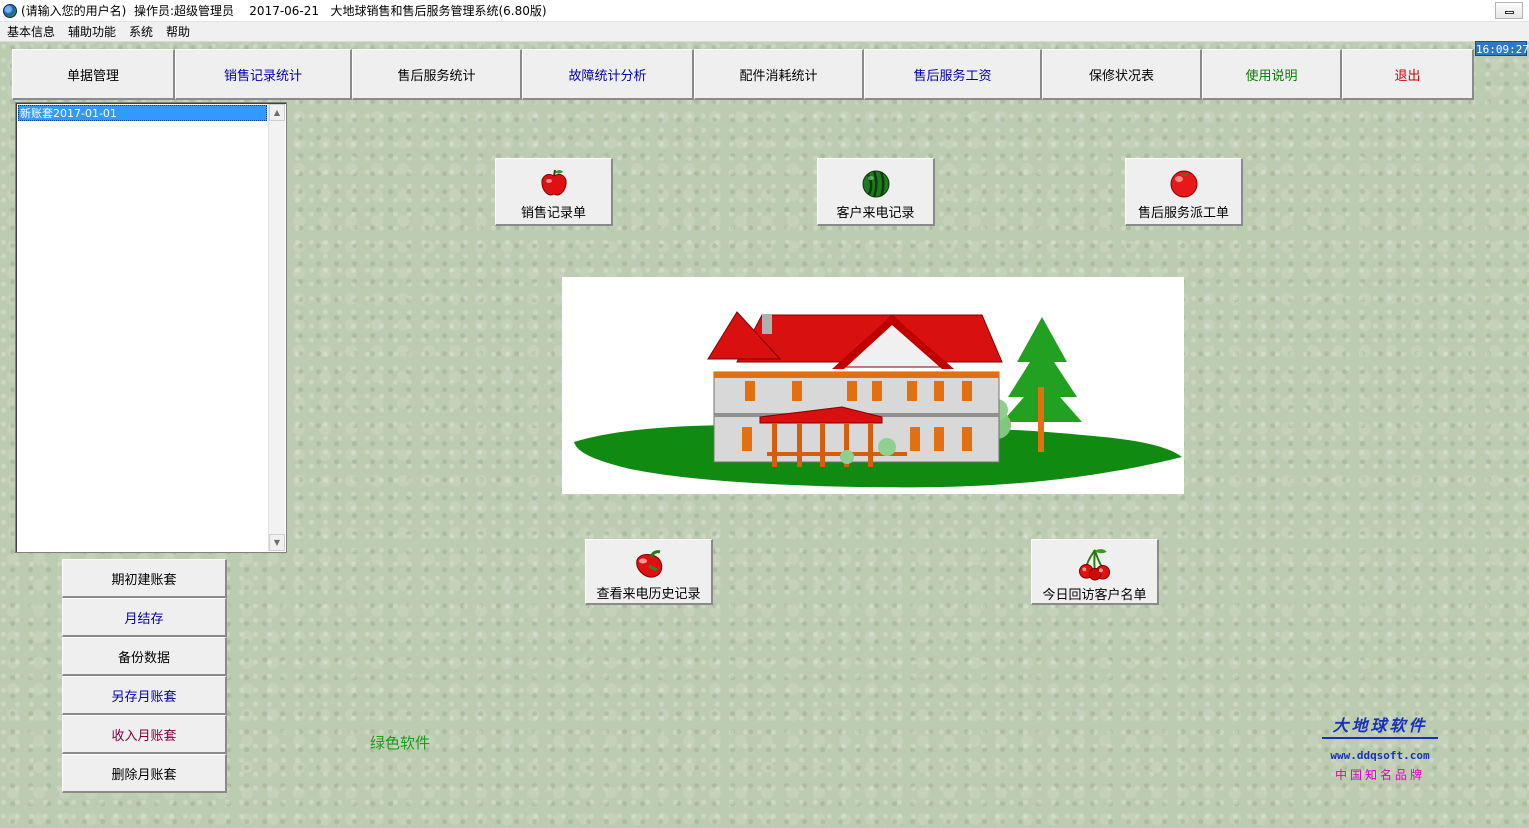 The width and height of the screenshot is (1529, 828). I want to click on month-close-button: 月结存, so click(144, 617).